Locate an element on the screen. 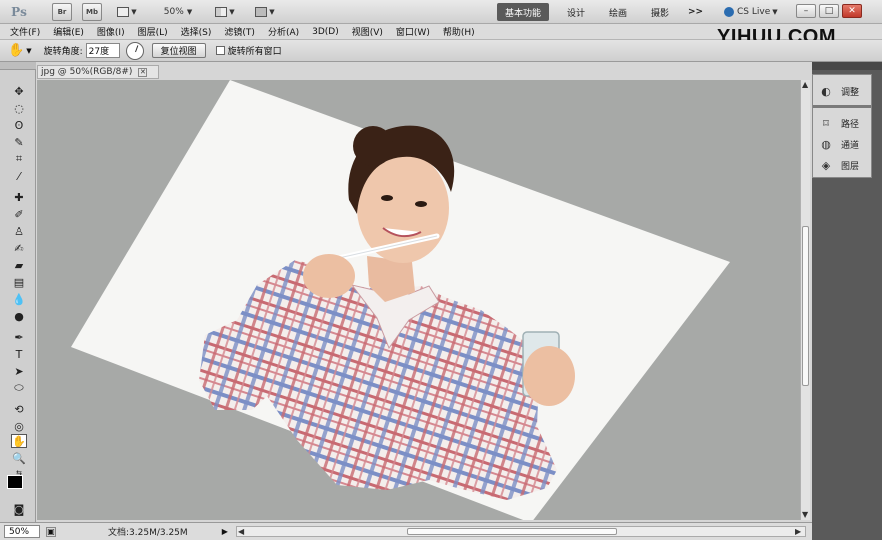 The height and width of the screenshot is (540, 882). left-hand is located at coordinates (329, 276).